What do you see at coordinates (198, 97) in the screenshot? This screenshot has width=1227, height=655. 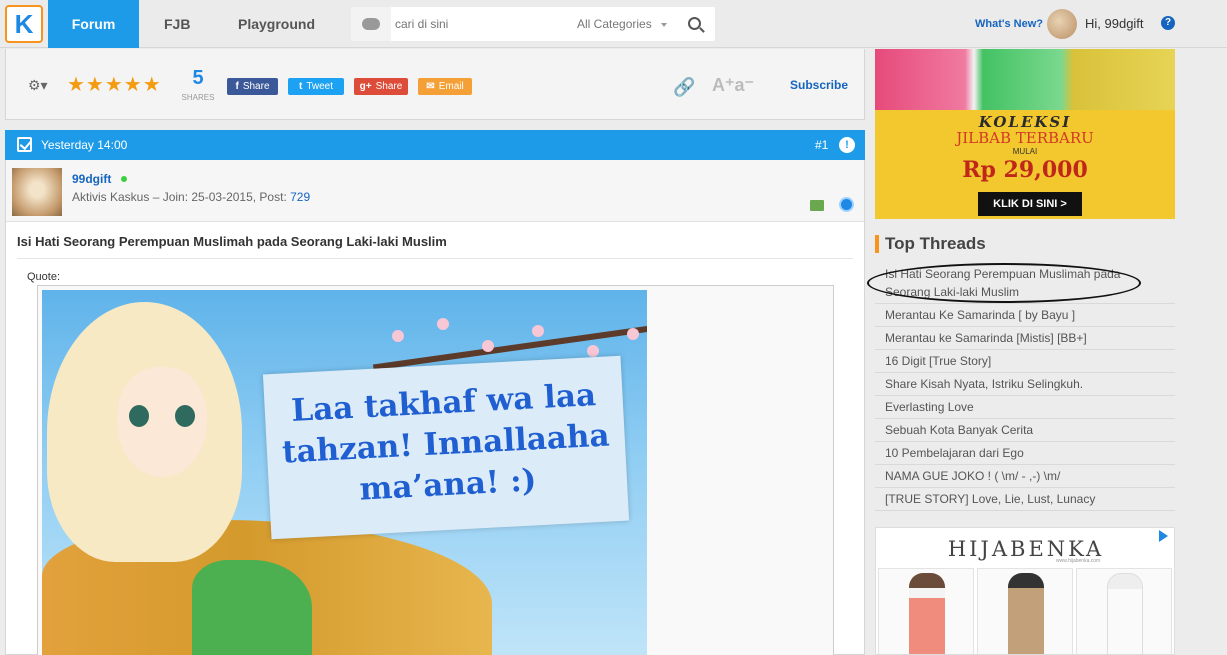 I see `share-count-label: SHARES` at bounding box center [198, 97].